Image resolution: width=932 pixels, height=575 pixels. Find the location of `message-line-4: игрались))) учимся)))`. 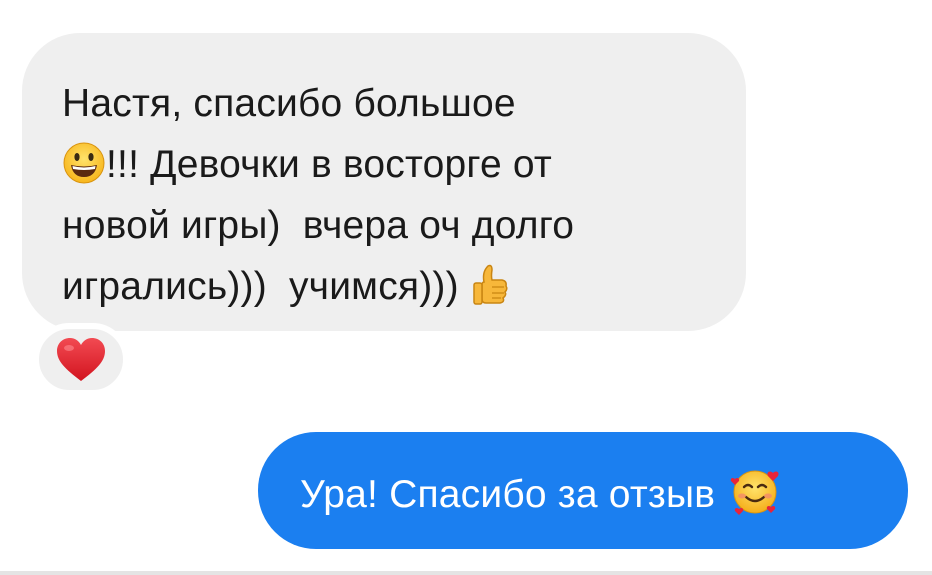

message-line-4: игрались))) учимся))) is located at coordinates (266, 286).